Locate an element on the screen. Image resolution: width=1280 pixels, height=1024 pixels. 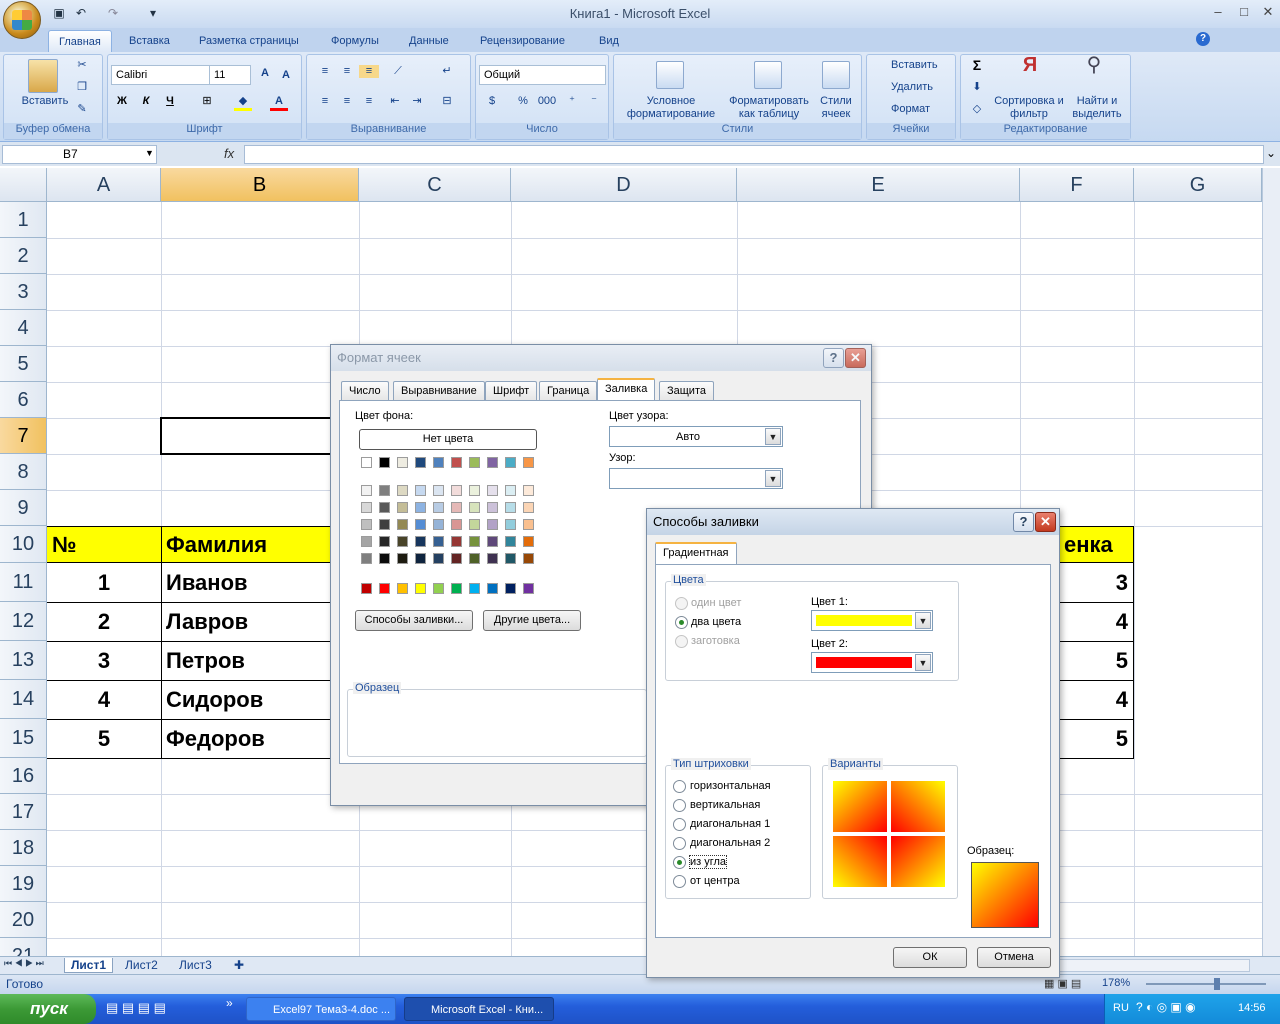
cut-icon: ✂ is located at coordinates (82, 65).